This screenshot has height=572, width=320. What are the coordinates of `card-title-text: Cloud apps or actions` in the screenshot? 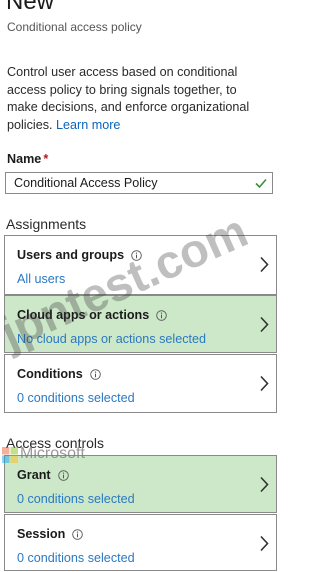 It's located at (83, 315).